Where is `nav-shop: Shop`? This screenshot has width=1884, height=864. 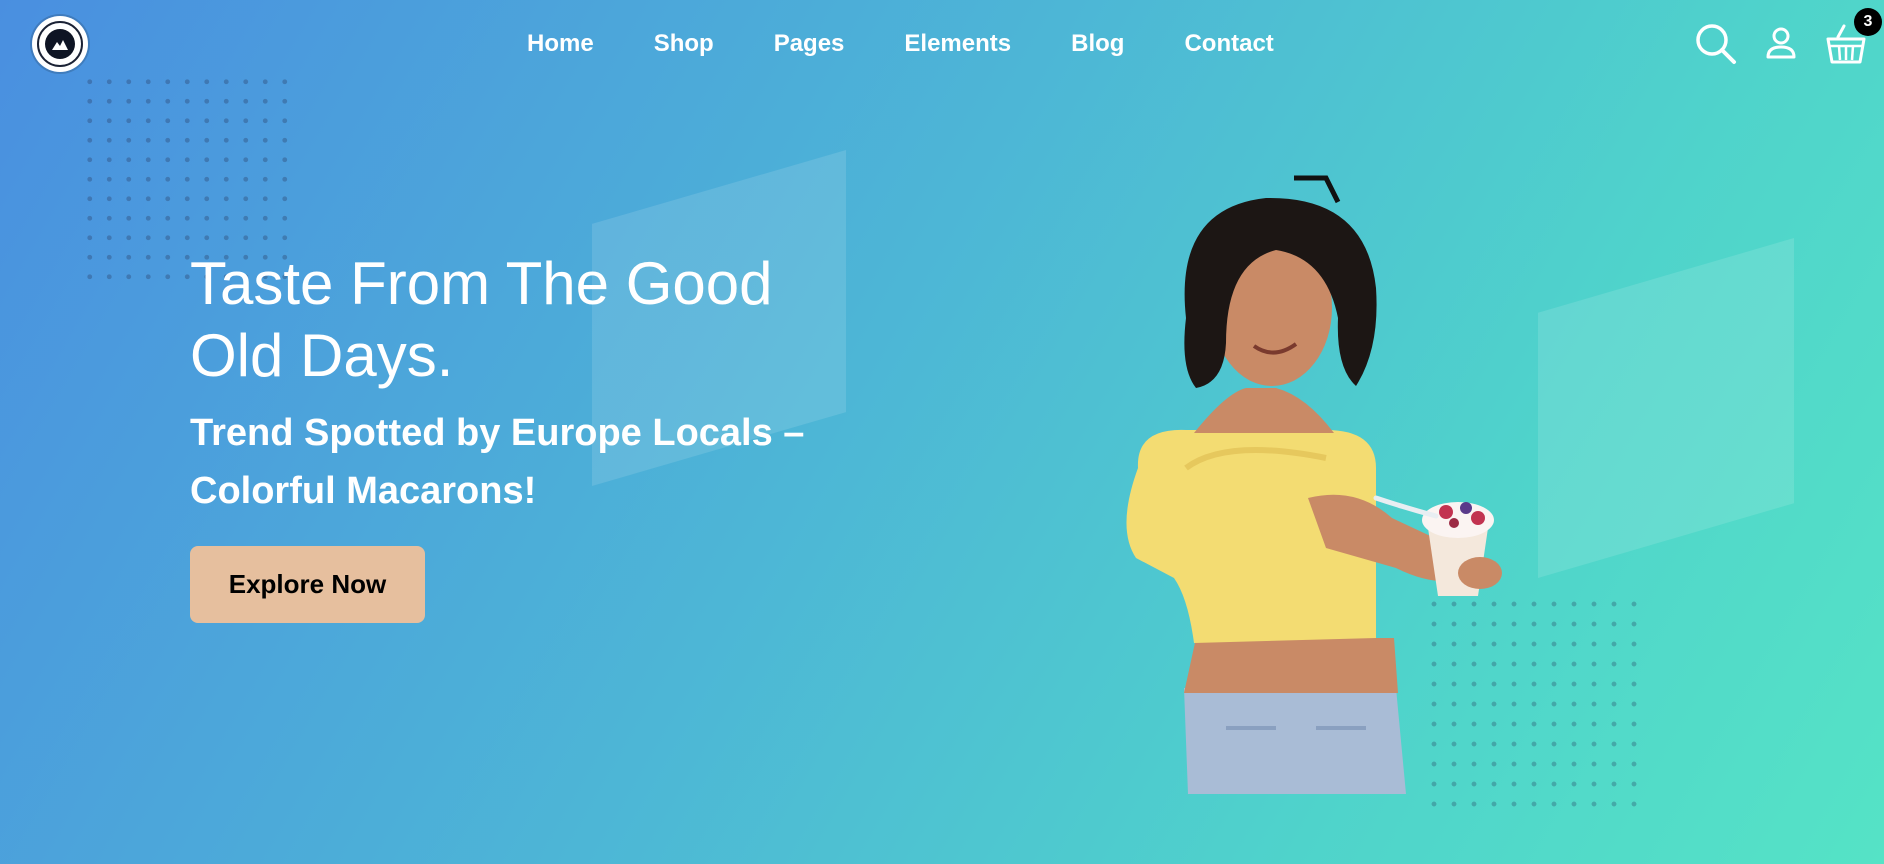
nav-shop: Shop is located at coordinates (684, 44).